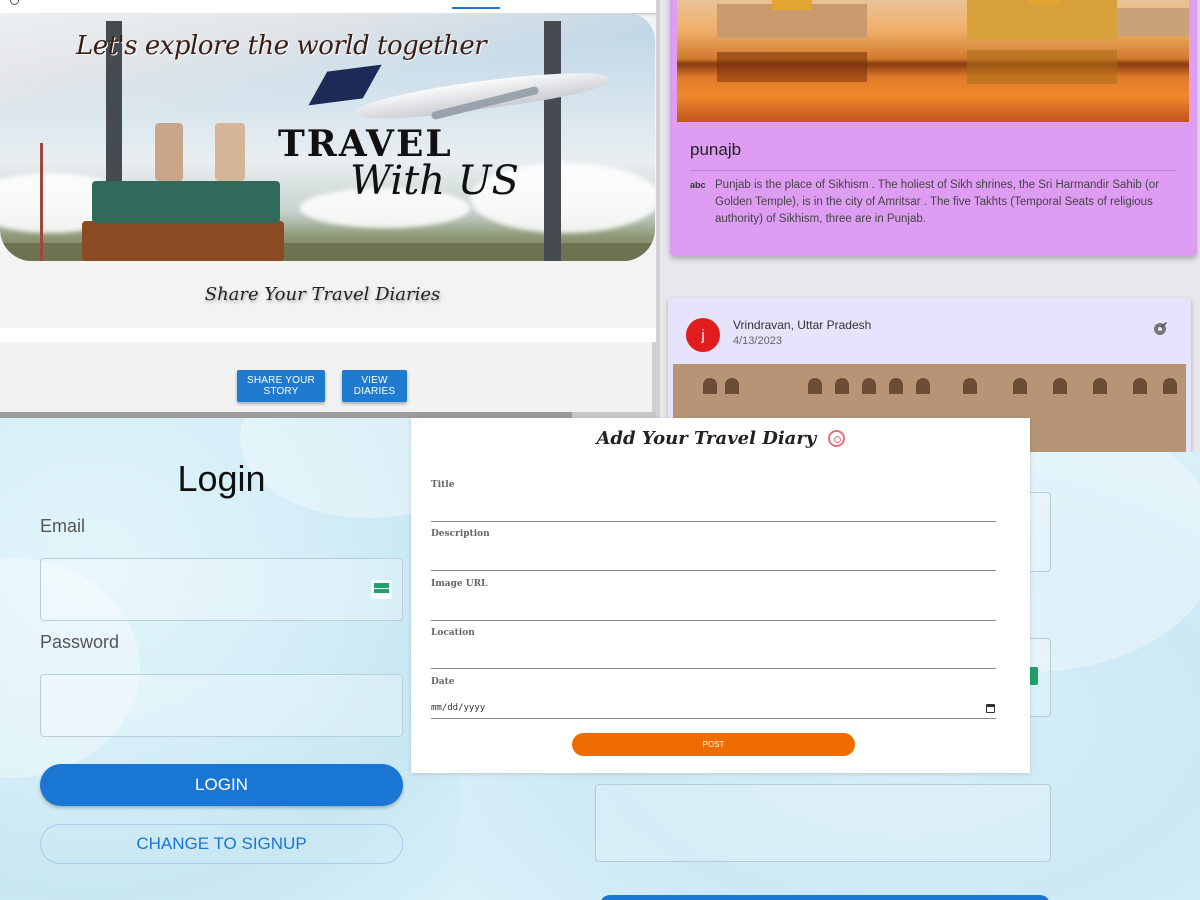  Describe the element at coordinates (933, 61) in the screenshot. I see `golden-temple-image` at that location.